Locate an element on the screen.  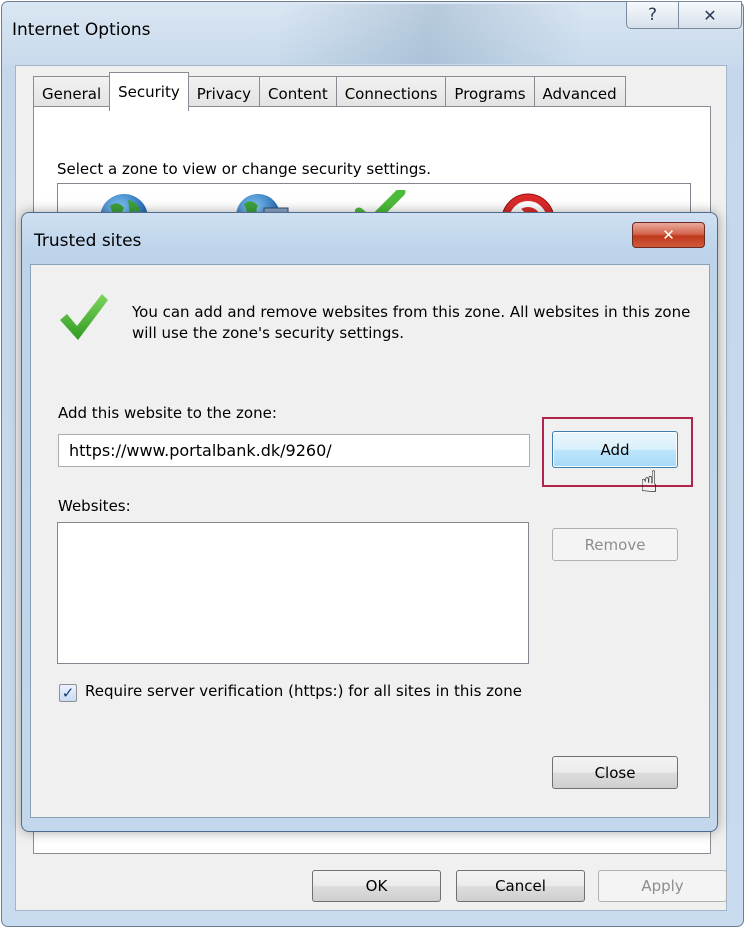
window-close-button: ✕ is located at coordinates (710, 15).